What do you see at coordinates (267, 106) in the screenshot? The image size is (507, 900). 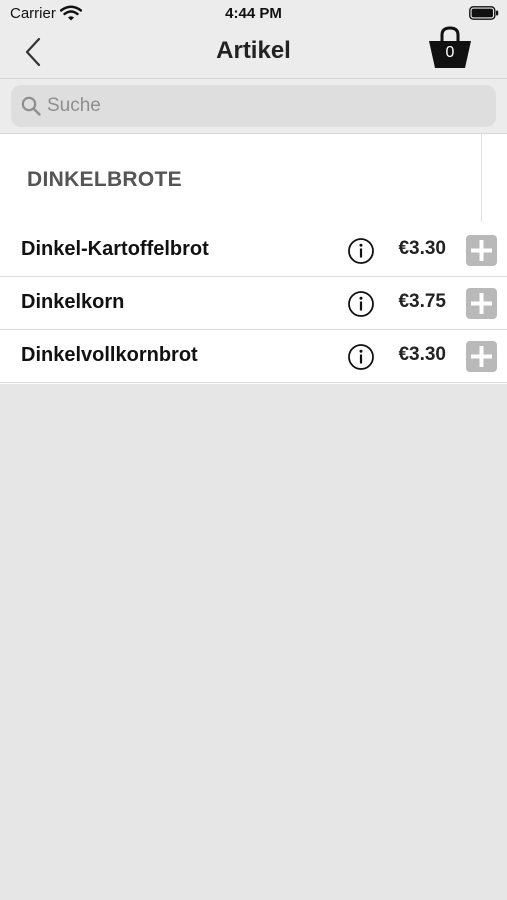 I see `search-input` at bounding box center [267, 106].